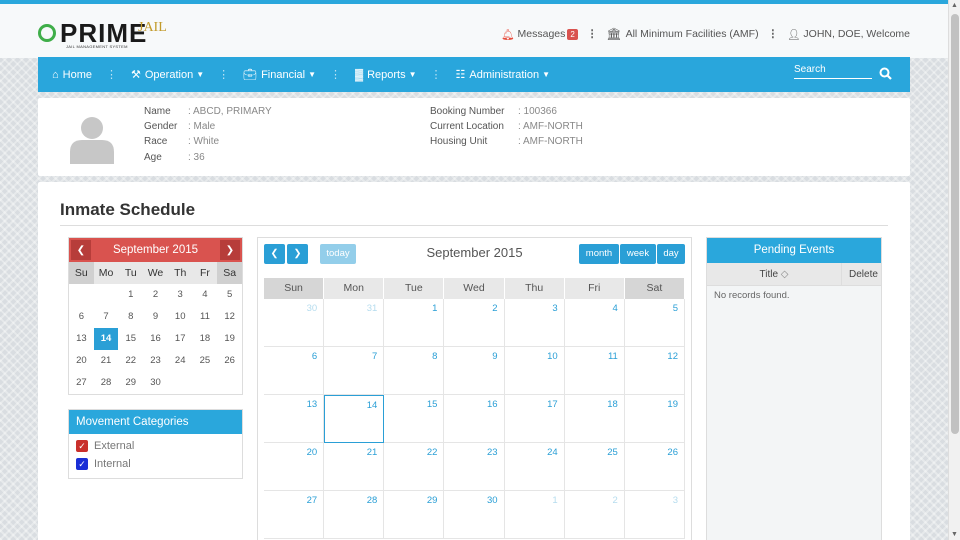 This screenshot has width=960, height=540. Describe the element at coordinates (152, 27) in the screenshot. I see `logo-suffix: JAIL` at that location.